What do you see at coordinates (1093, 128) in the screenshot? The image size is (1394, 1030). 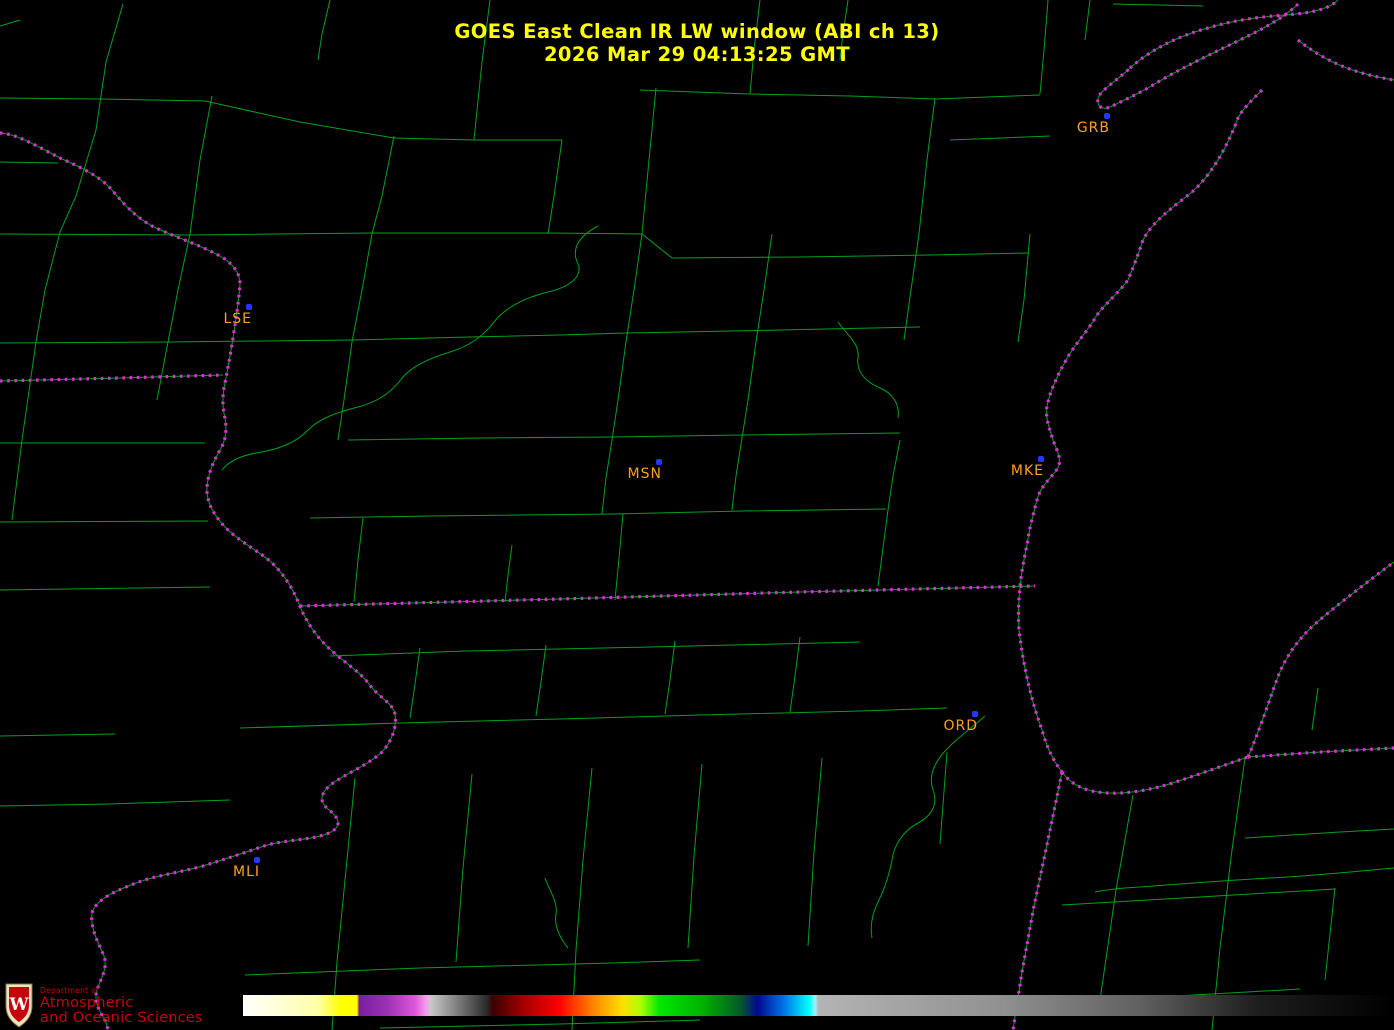 I see `station-label: GRB` at bounding box center [1093, 128].